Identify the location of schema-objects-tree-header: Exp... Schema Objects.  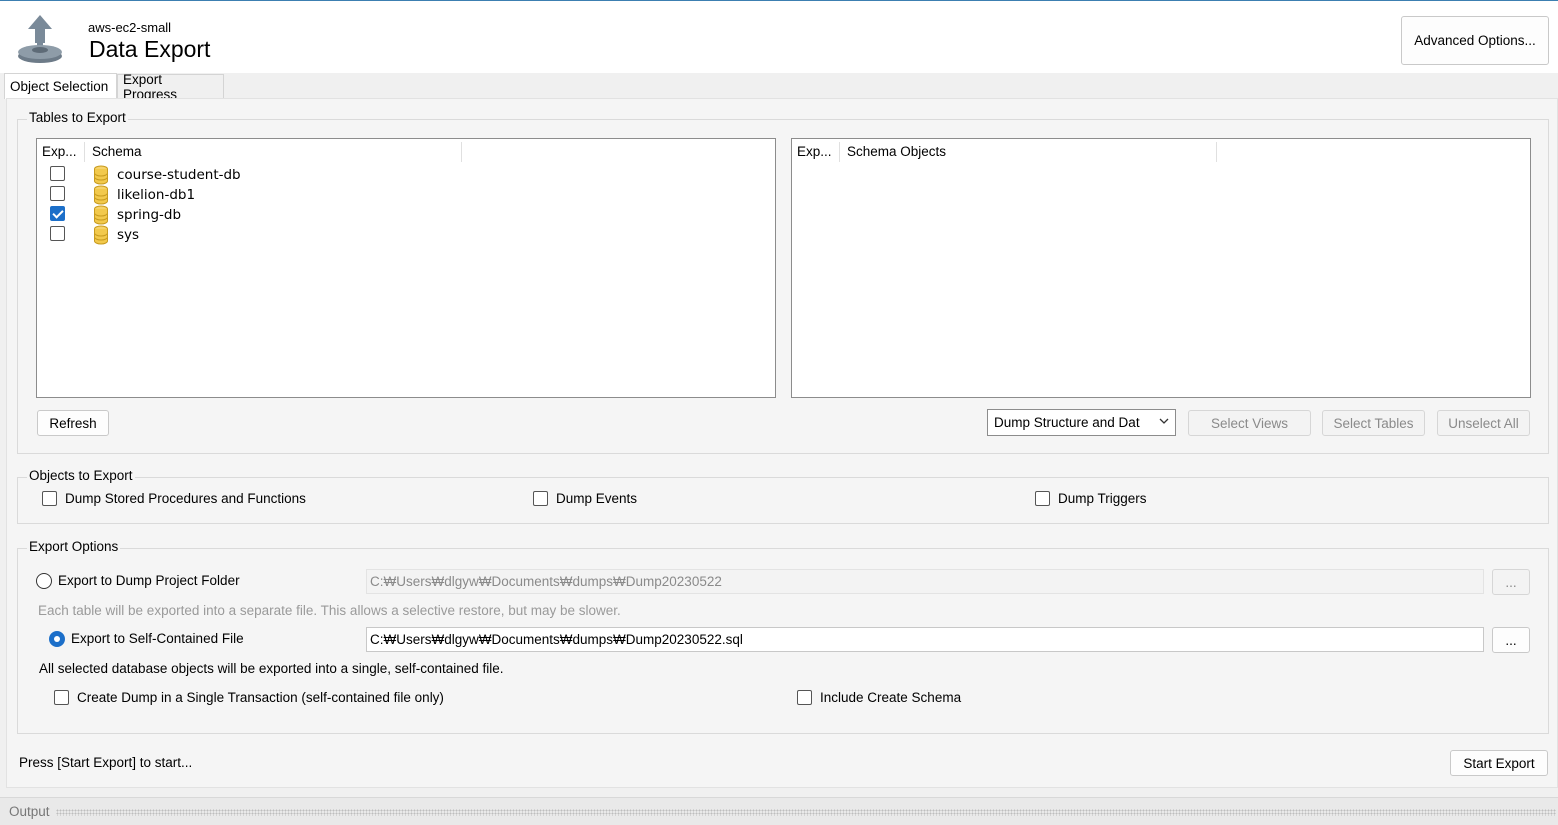
(1161, 151).